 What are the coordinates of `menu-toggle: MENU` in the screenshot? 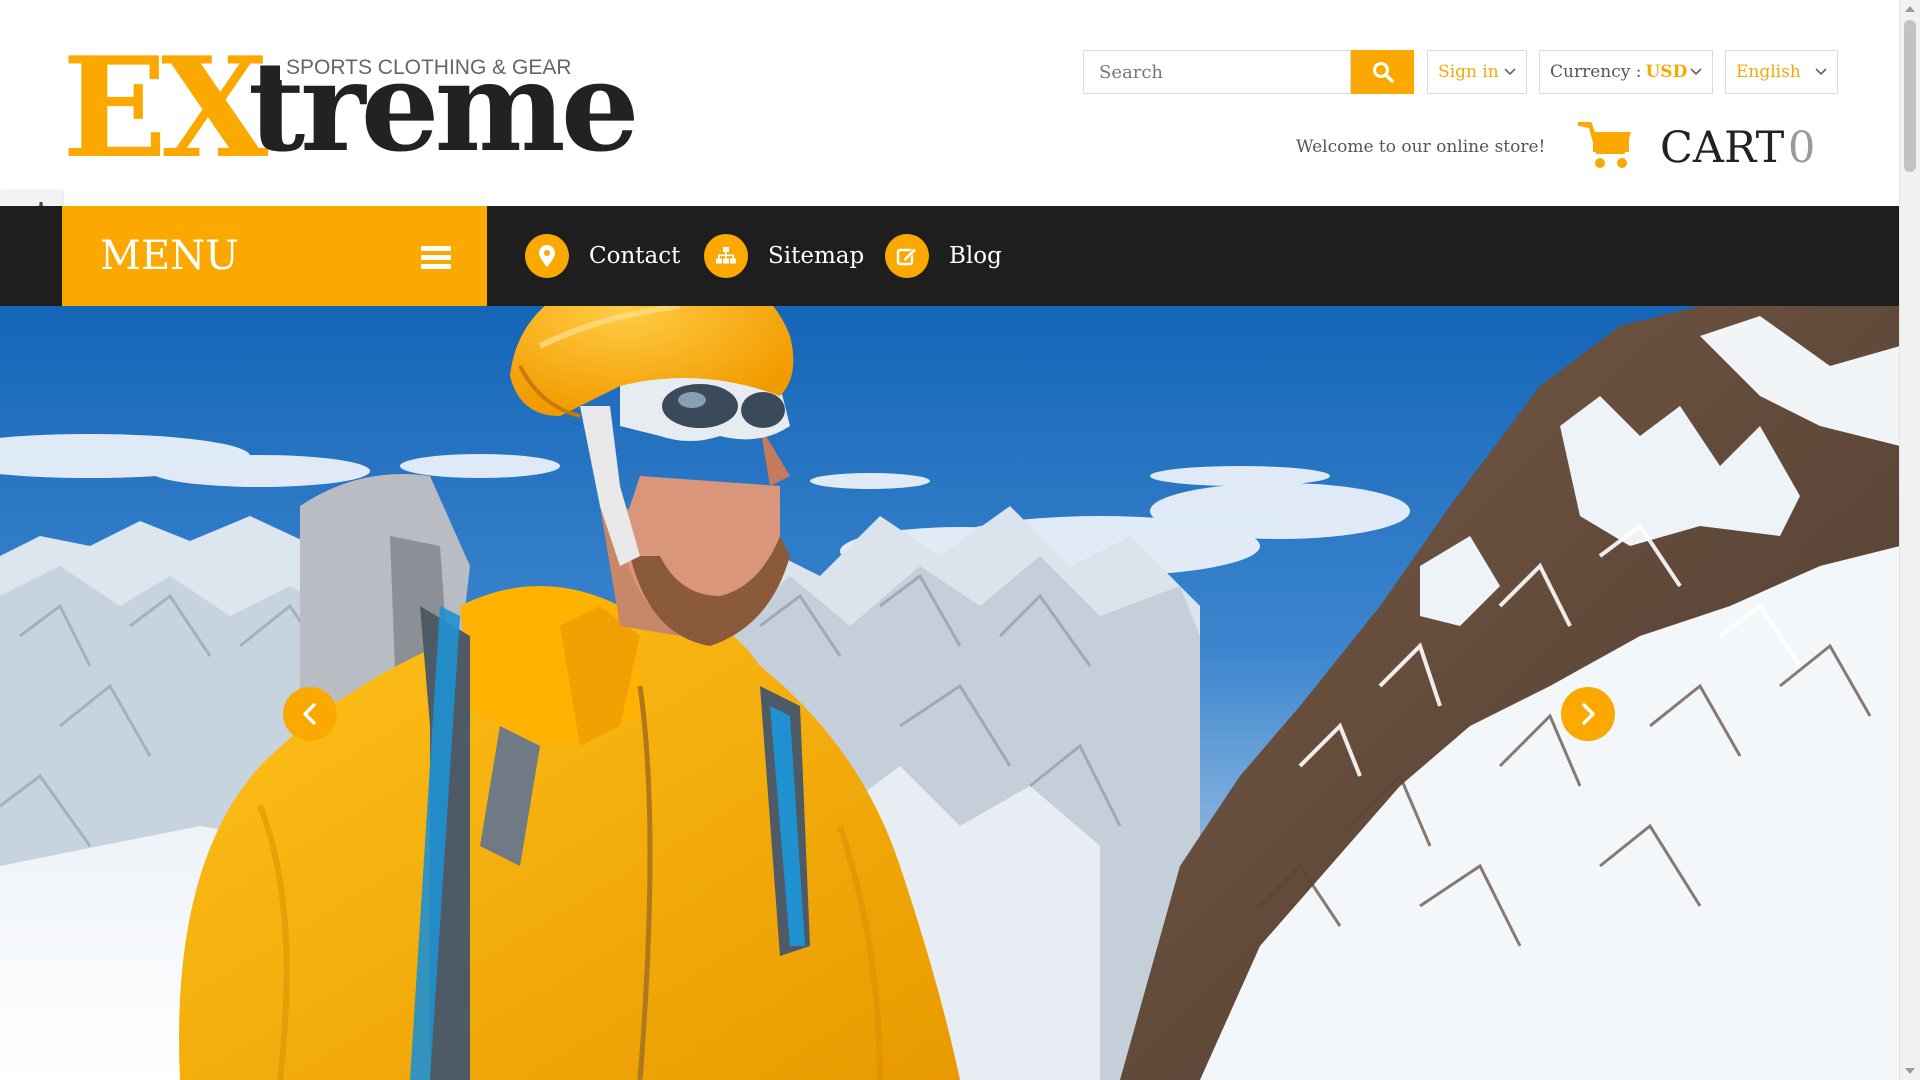 It's located at (274, 256).